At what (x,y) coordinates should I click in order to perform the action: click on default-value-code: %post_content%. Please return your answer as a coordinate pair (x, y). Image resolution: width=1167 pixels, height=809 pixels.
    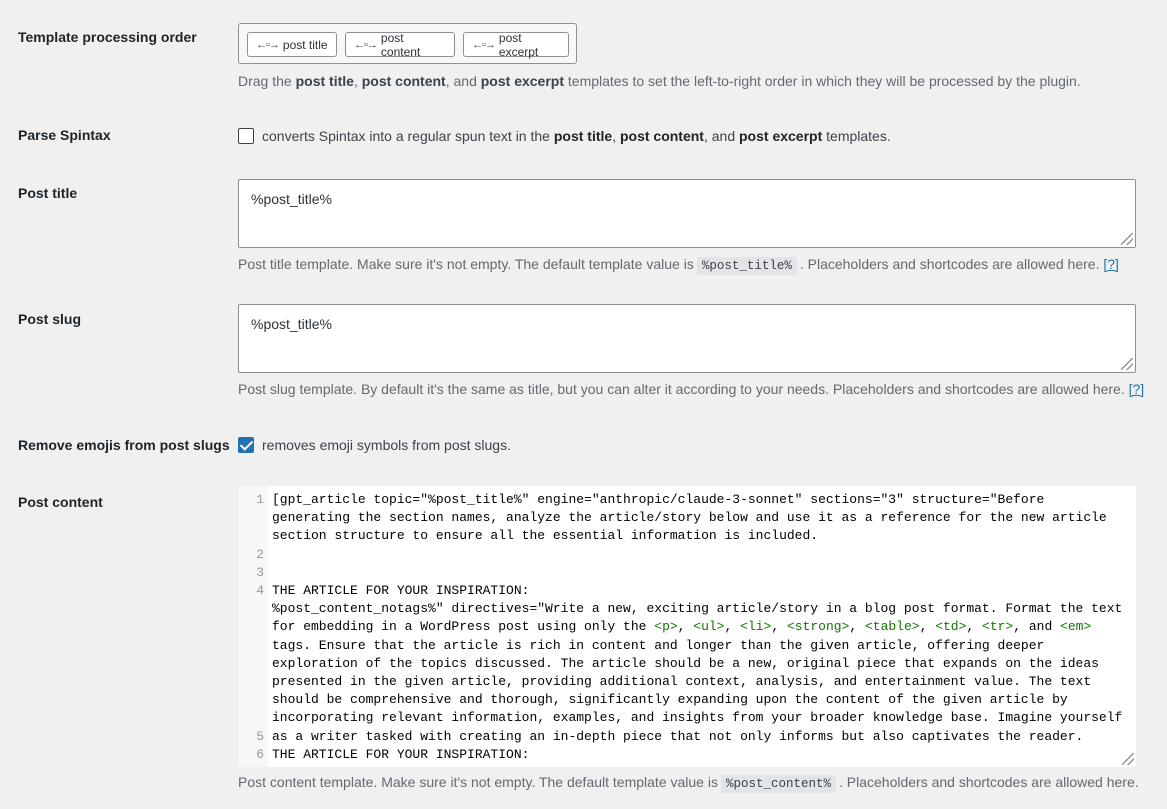
    Looking at the image, I should click on (778, 784).